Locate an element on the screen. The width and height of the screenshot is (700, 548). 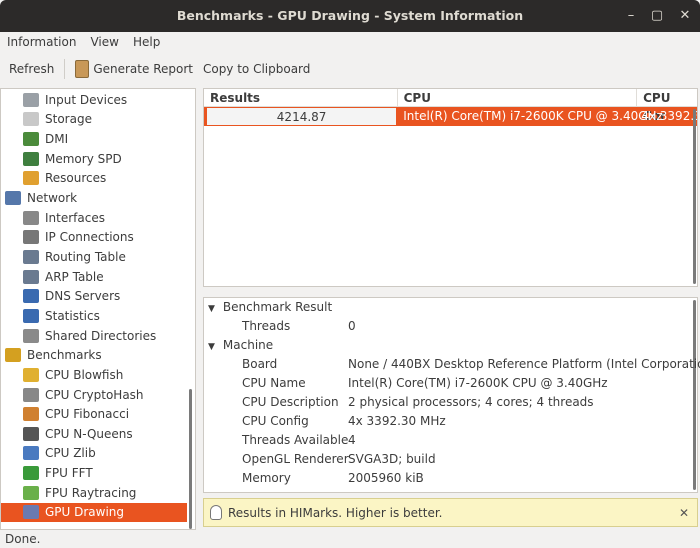
detail-key: Threads Available is located at coordinates (295, 440).